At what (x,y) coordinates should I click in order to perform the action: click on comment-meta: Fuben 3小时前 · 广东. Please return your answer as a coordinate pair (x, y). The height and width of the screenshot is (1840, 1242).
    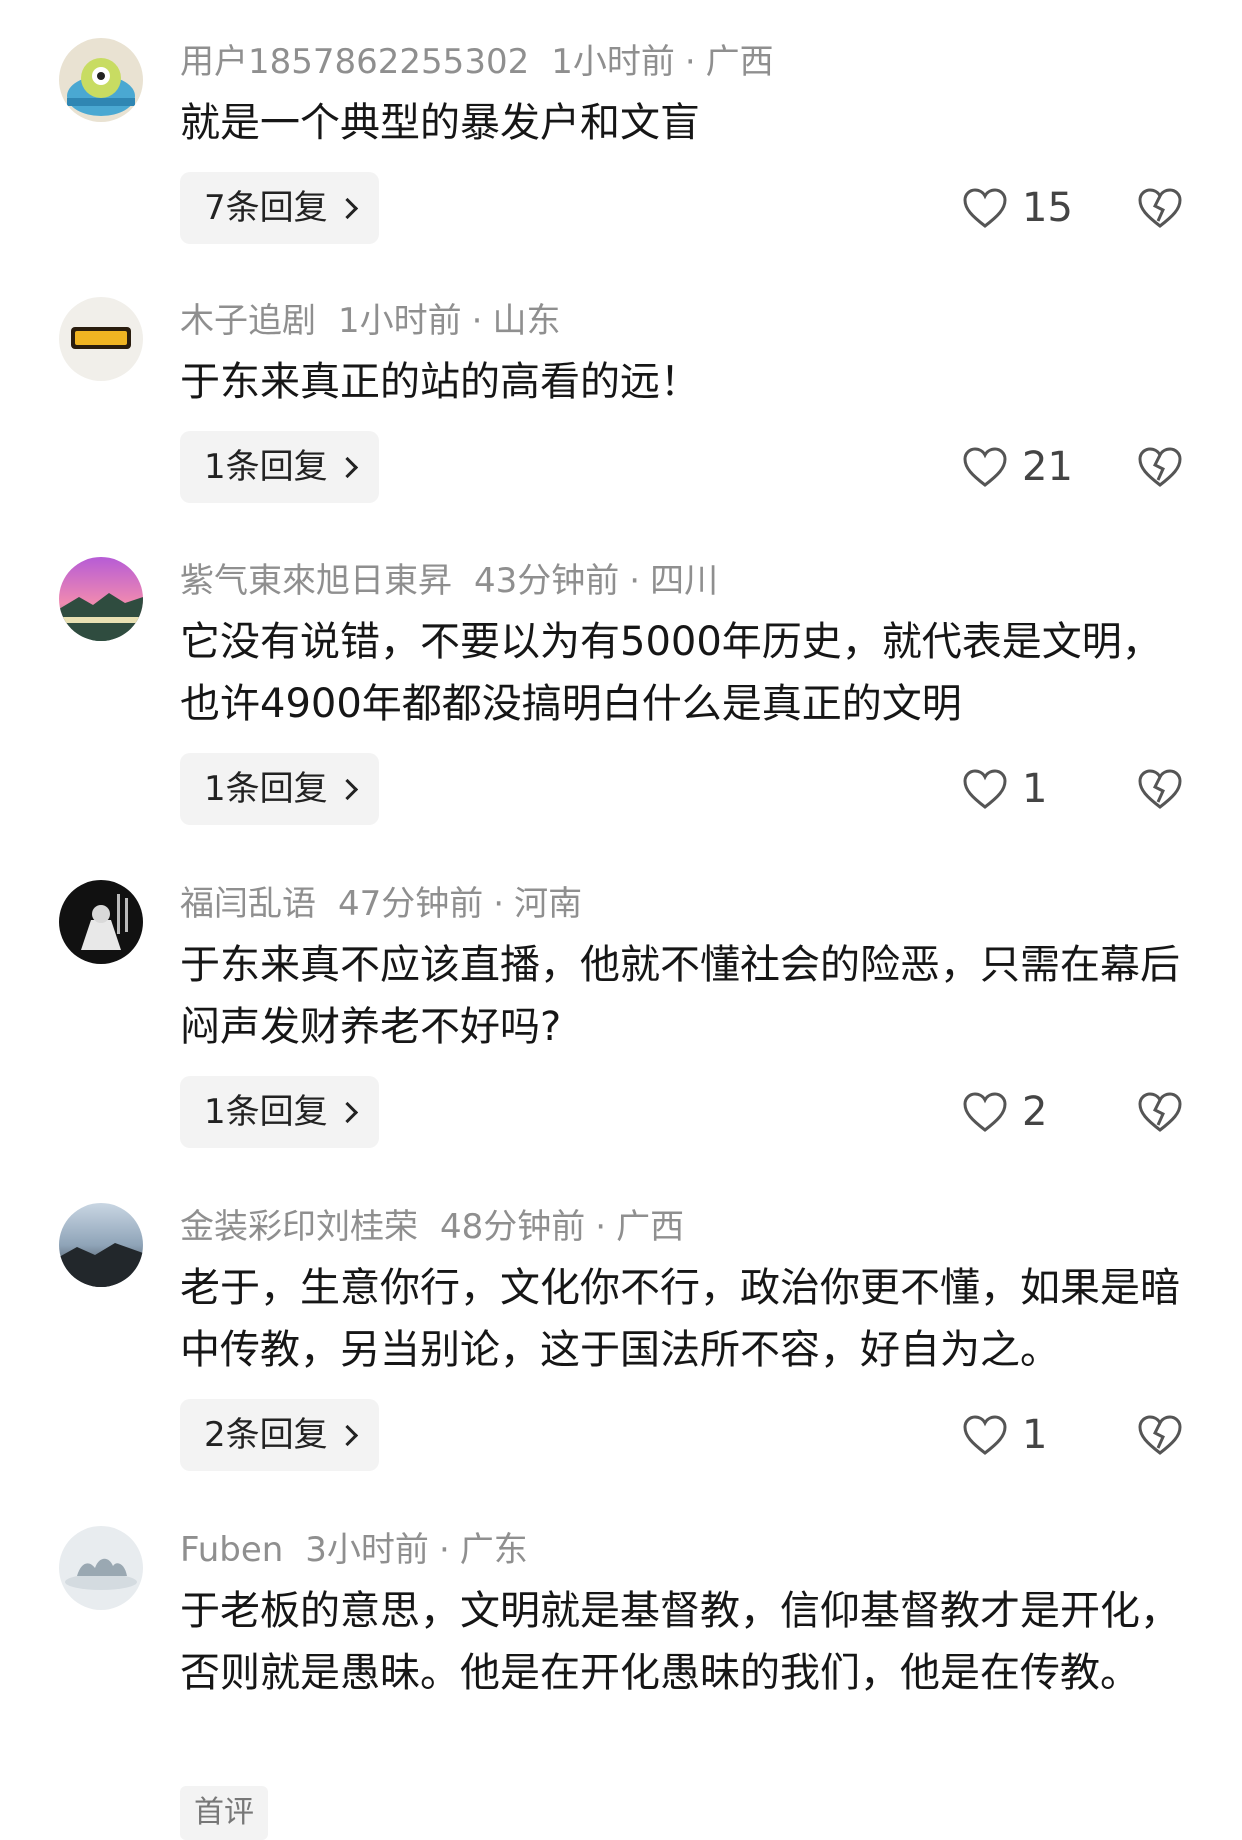
    Looking at the image, I should click on (354, 1550).